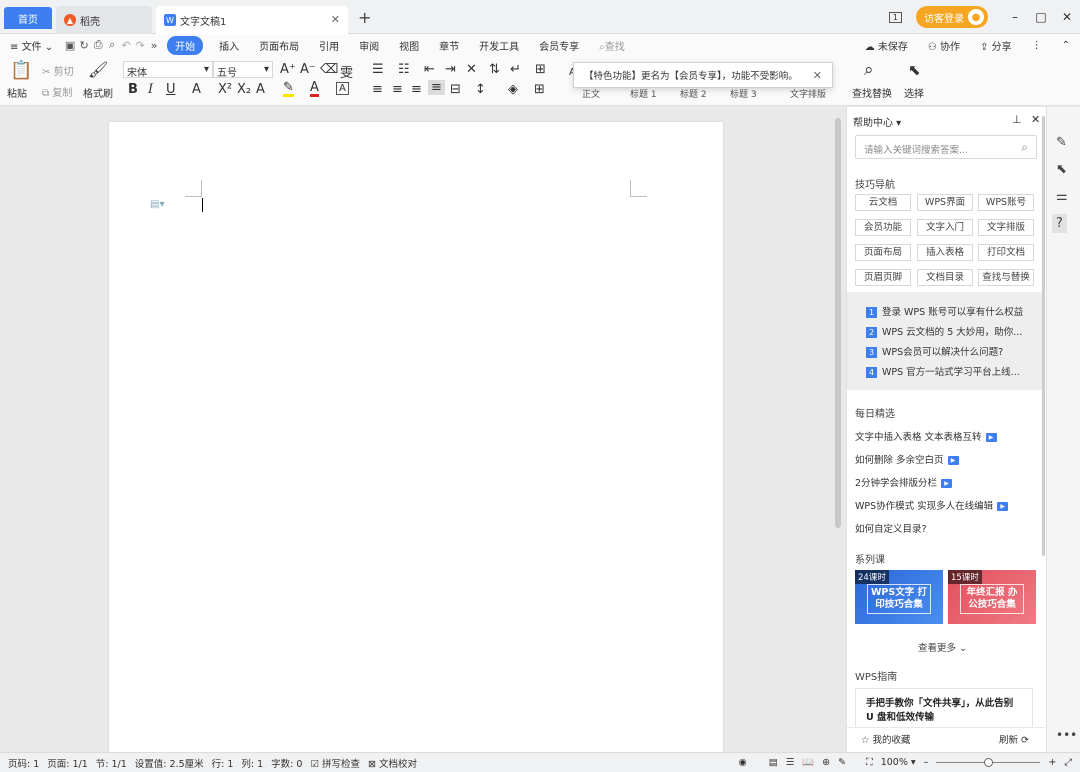 The width and height of the screenshot is (1080, 772). I want to click on char-border-icon: A, so click(342, 88).